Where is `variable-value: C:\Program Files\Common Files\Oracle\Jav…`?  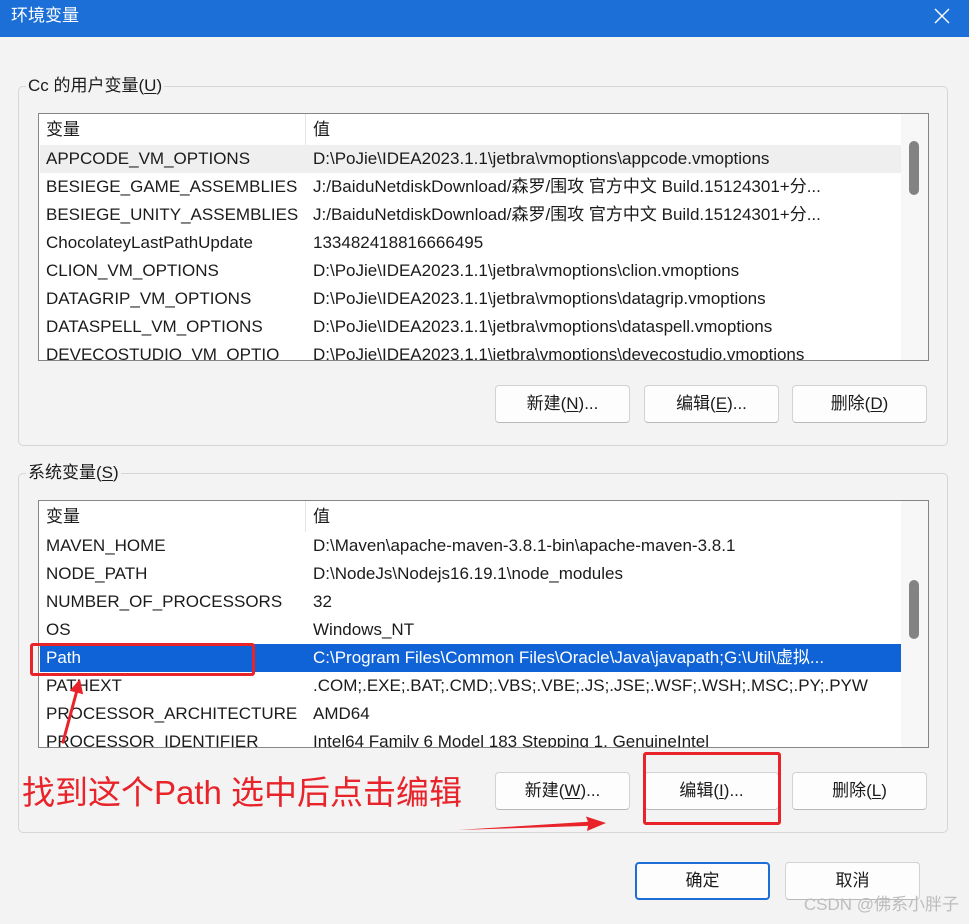
variable-value: C:\Program Files\Common Files\Oracle\Jav… is located at coordinates (569, 657).